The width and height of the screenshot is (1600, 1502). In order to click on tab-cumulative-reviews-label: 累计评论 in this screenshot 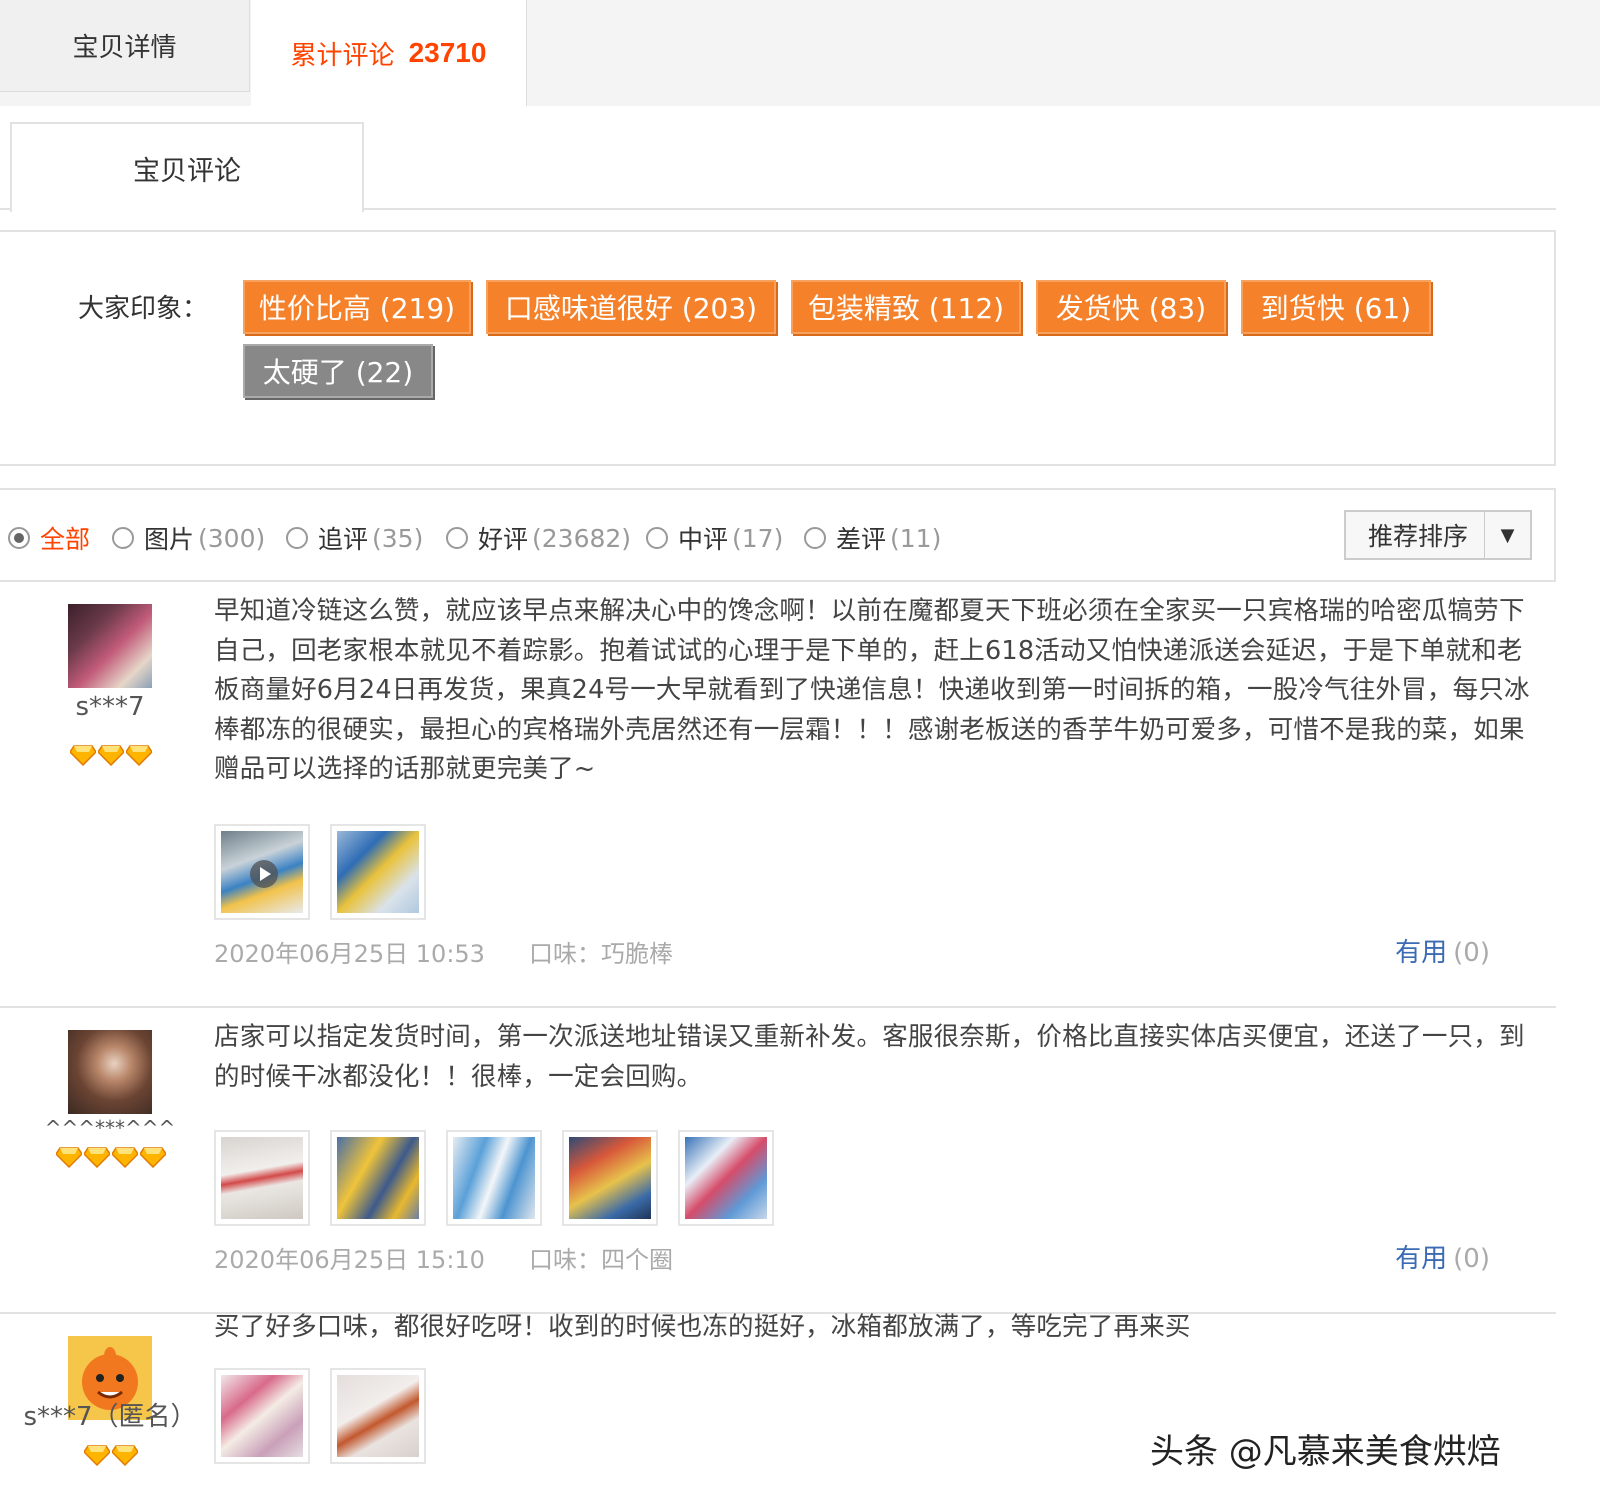, I will do `click(342, 55)`.